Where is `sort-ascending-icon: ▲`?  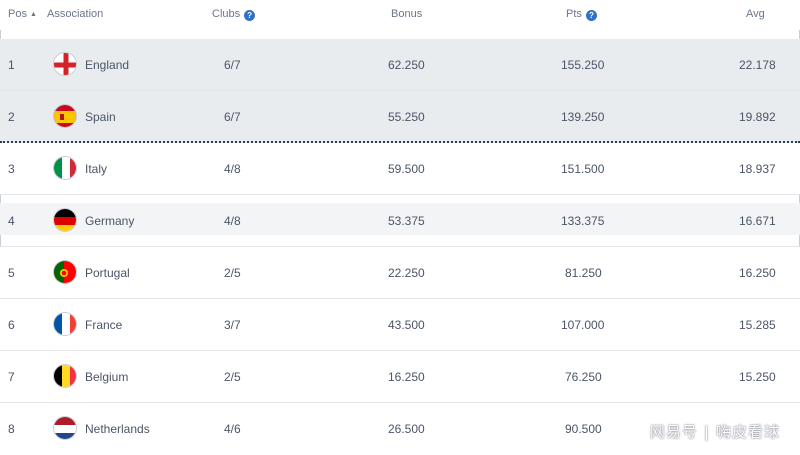 sort-ascending-icon: ▲ is located at coordinates (33, 14).